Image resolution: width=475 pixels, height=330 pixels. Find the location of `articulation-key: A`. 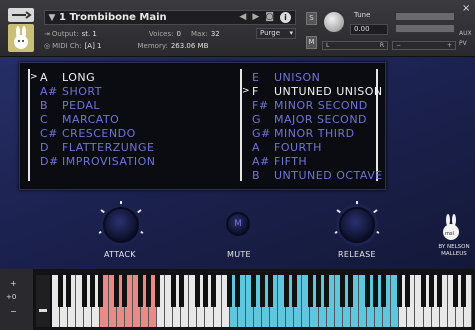

articulation-key: A is located at coordinates (256, 147).